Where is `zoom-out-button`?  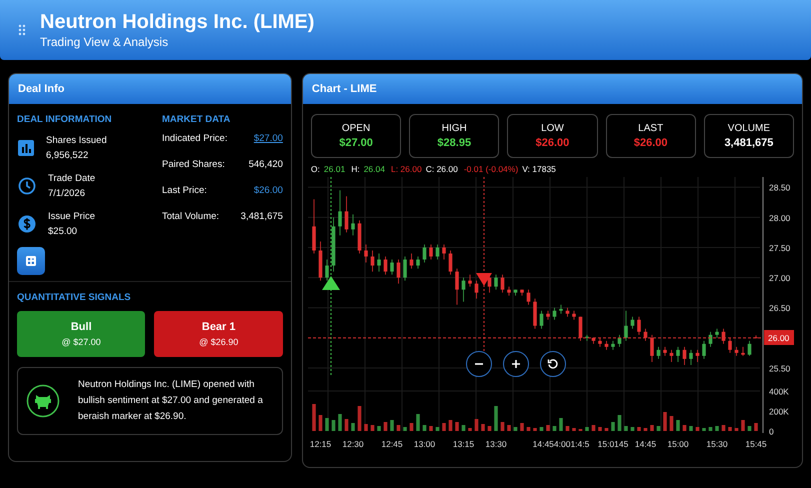
zoom-out-button is located at coordinates (479, 364).